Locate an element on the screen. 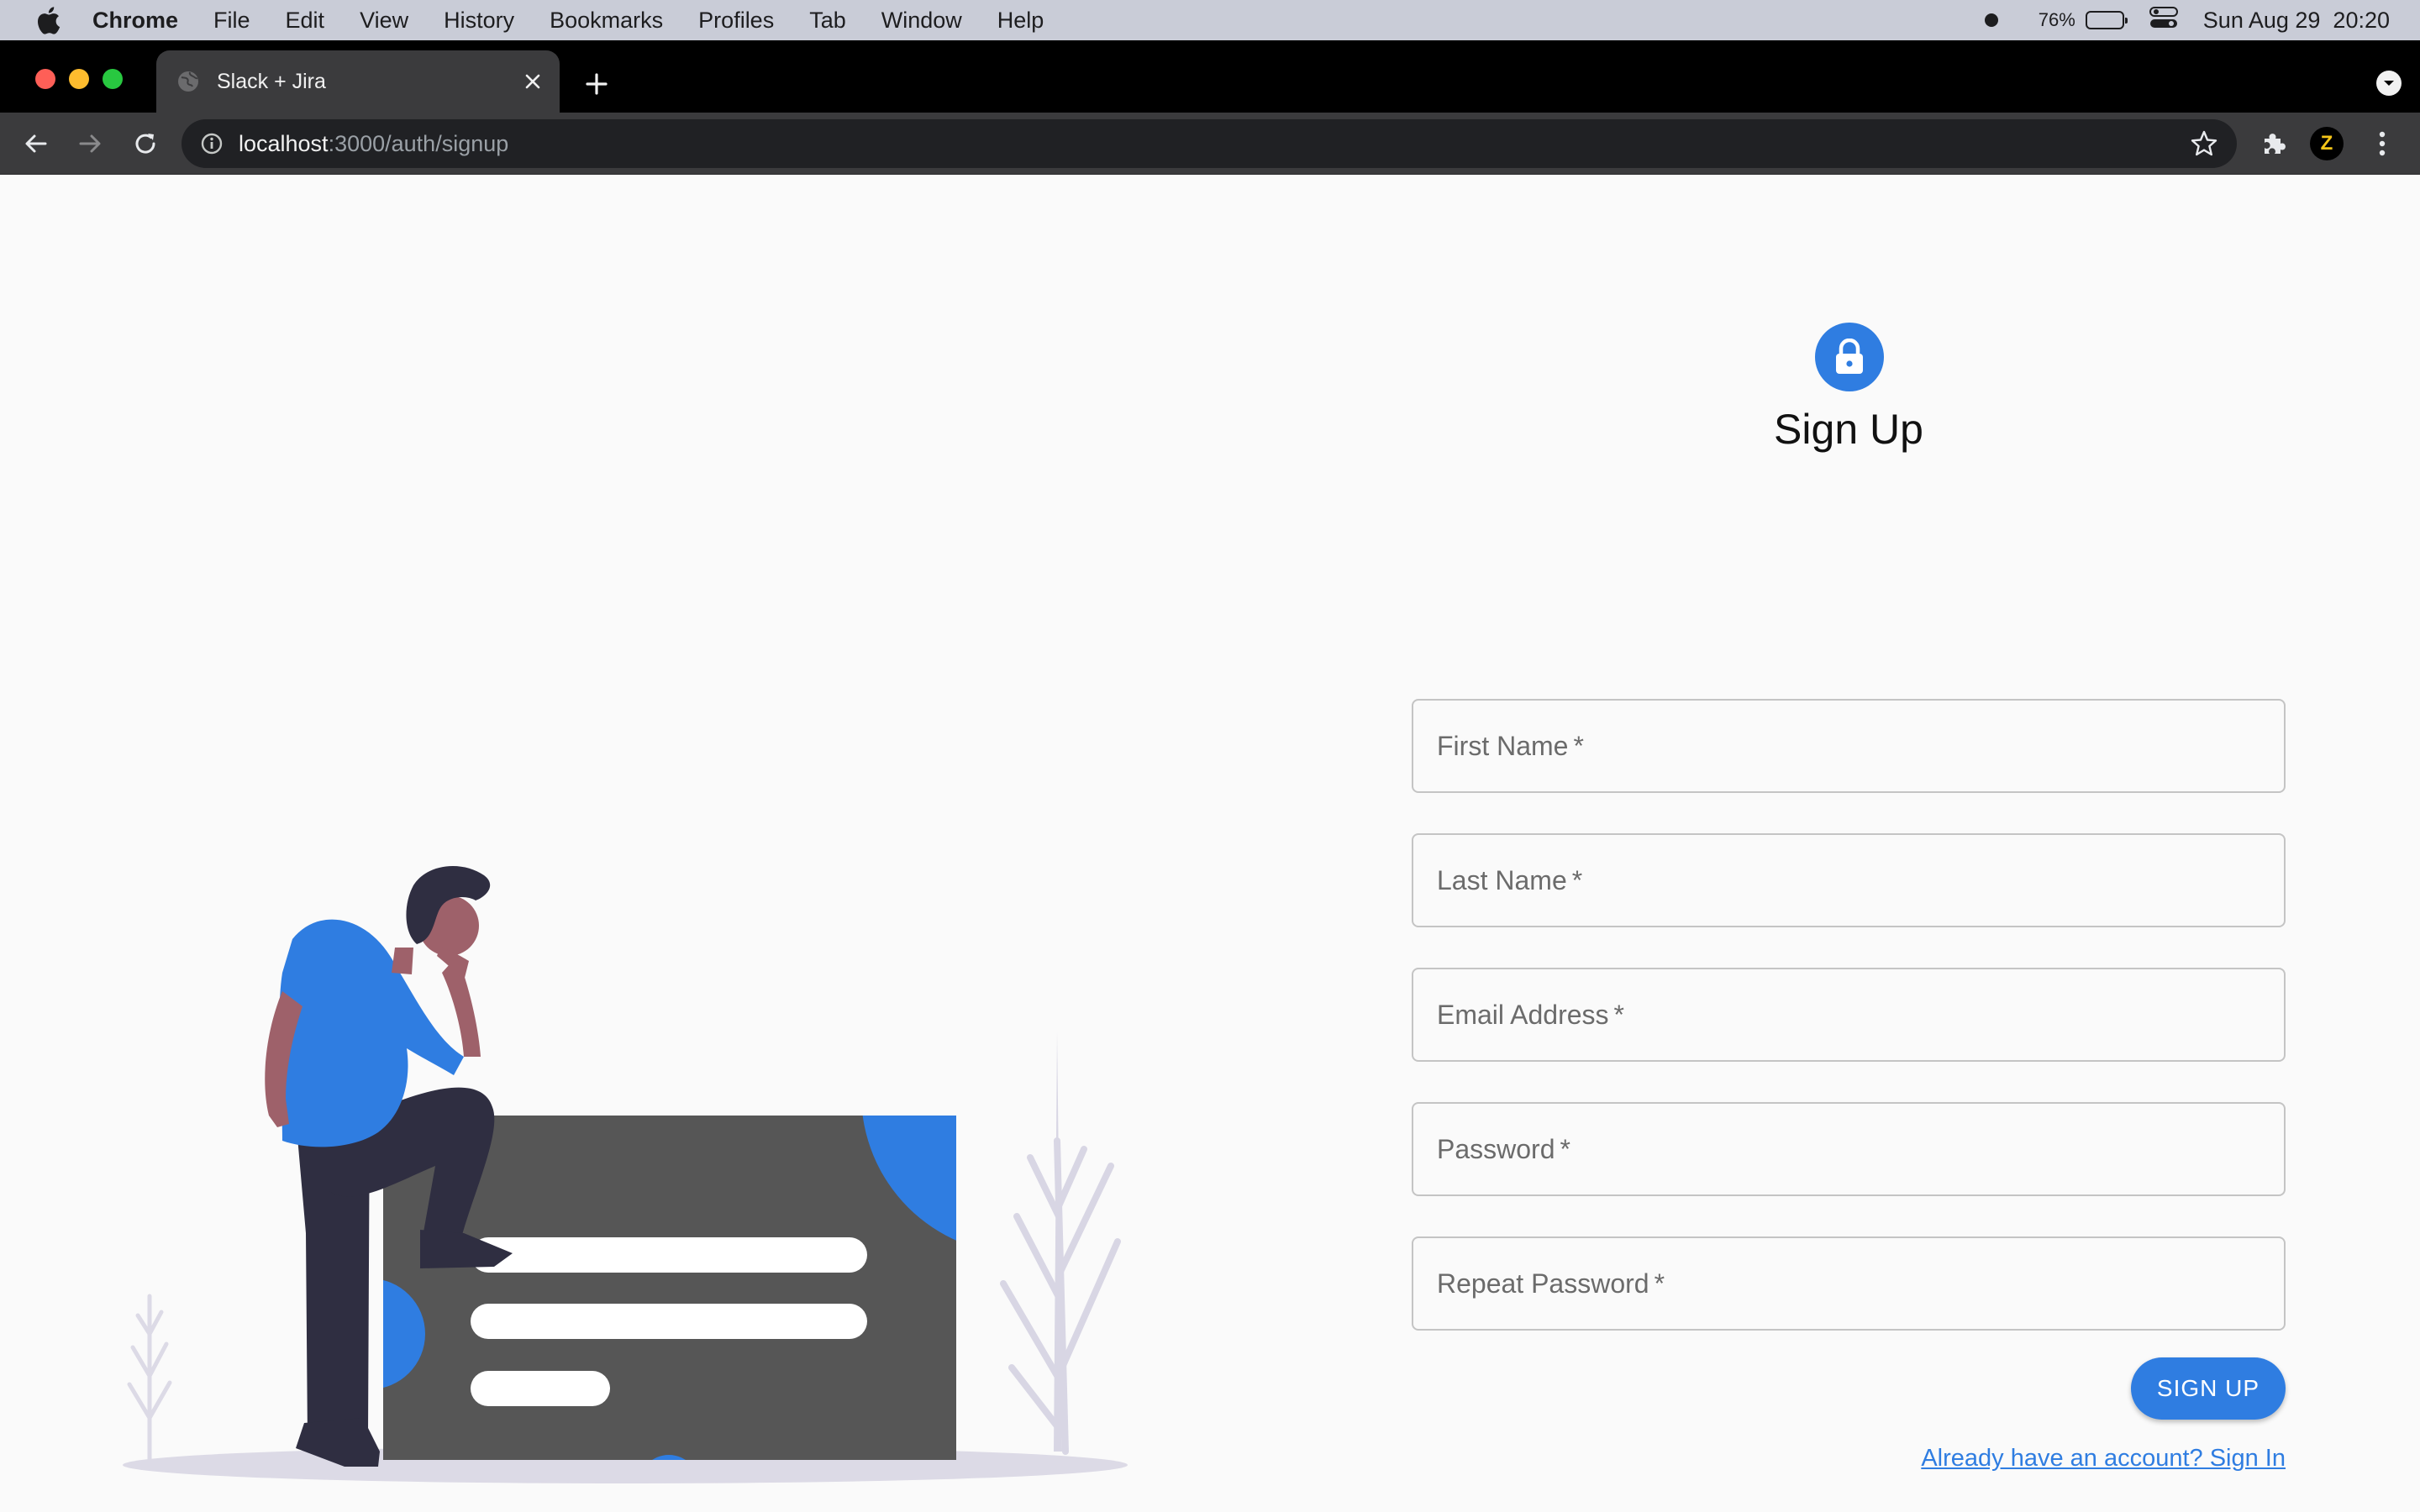  battery-percent: 76% is located at coordinates (2056, 19).